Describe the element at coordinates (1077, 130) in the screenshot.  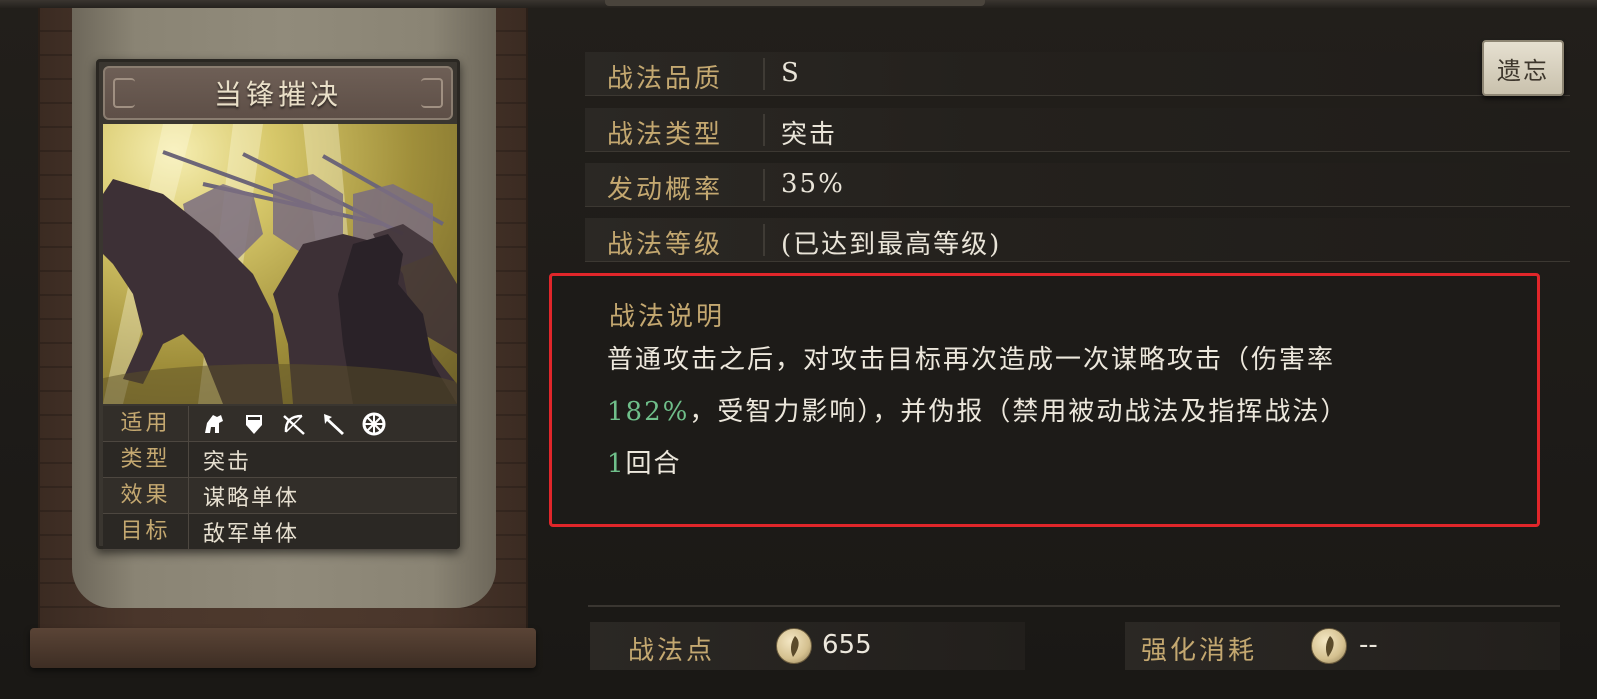
I see `info-row-type: 战法类型 突击` at that location.